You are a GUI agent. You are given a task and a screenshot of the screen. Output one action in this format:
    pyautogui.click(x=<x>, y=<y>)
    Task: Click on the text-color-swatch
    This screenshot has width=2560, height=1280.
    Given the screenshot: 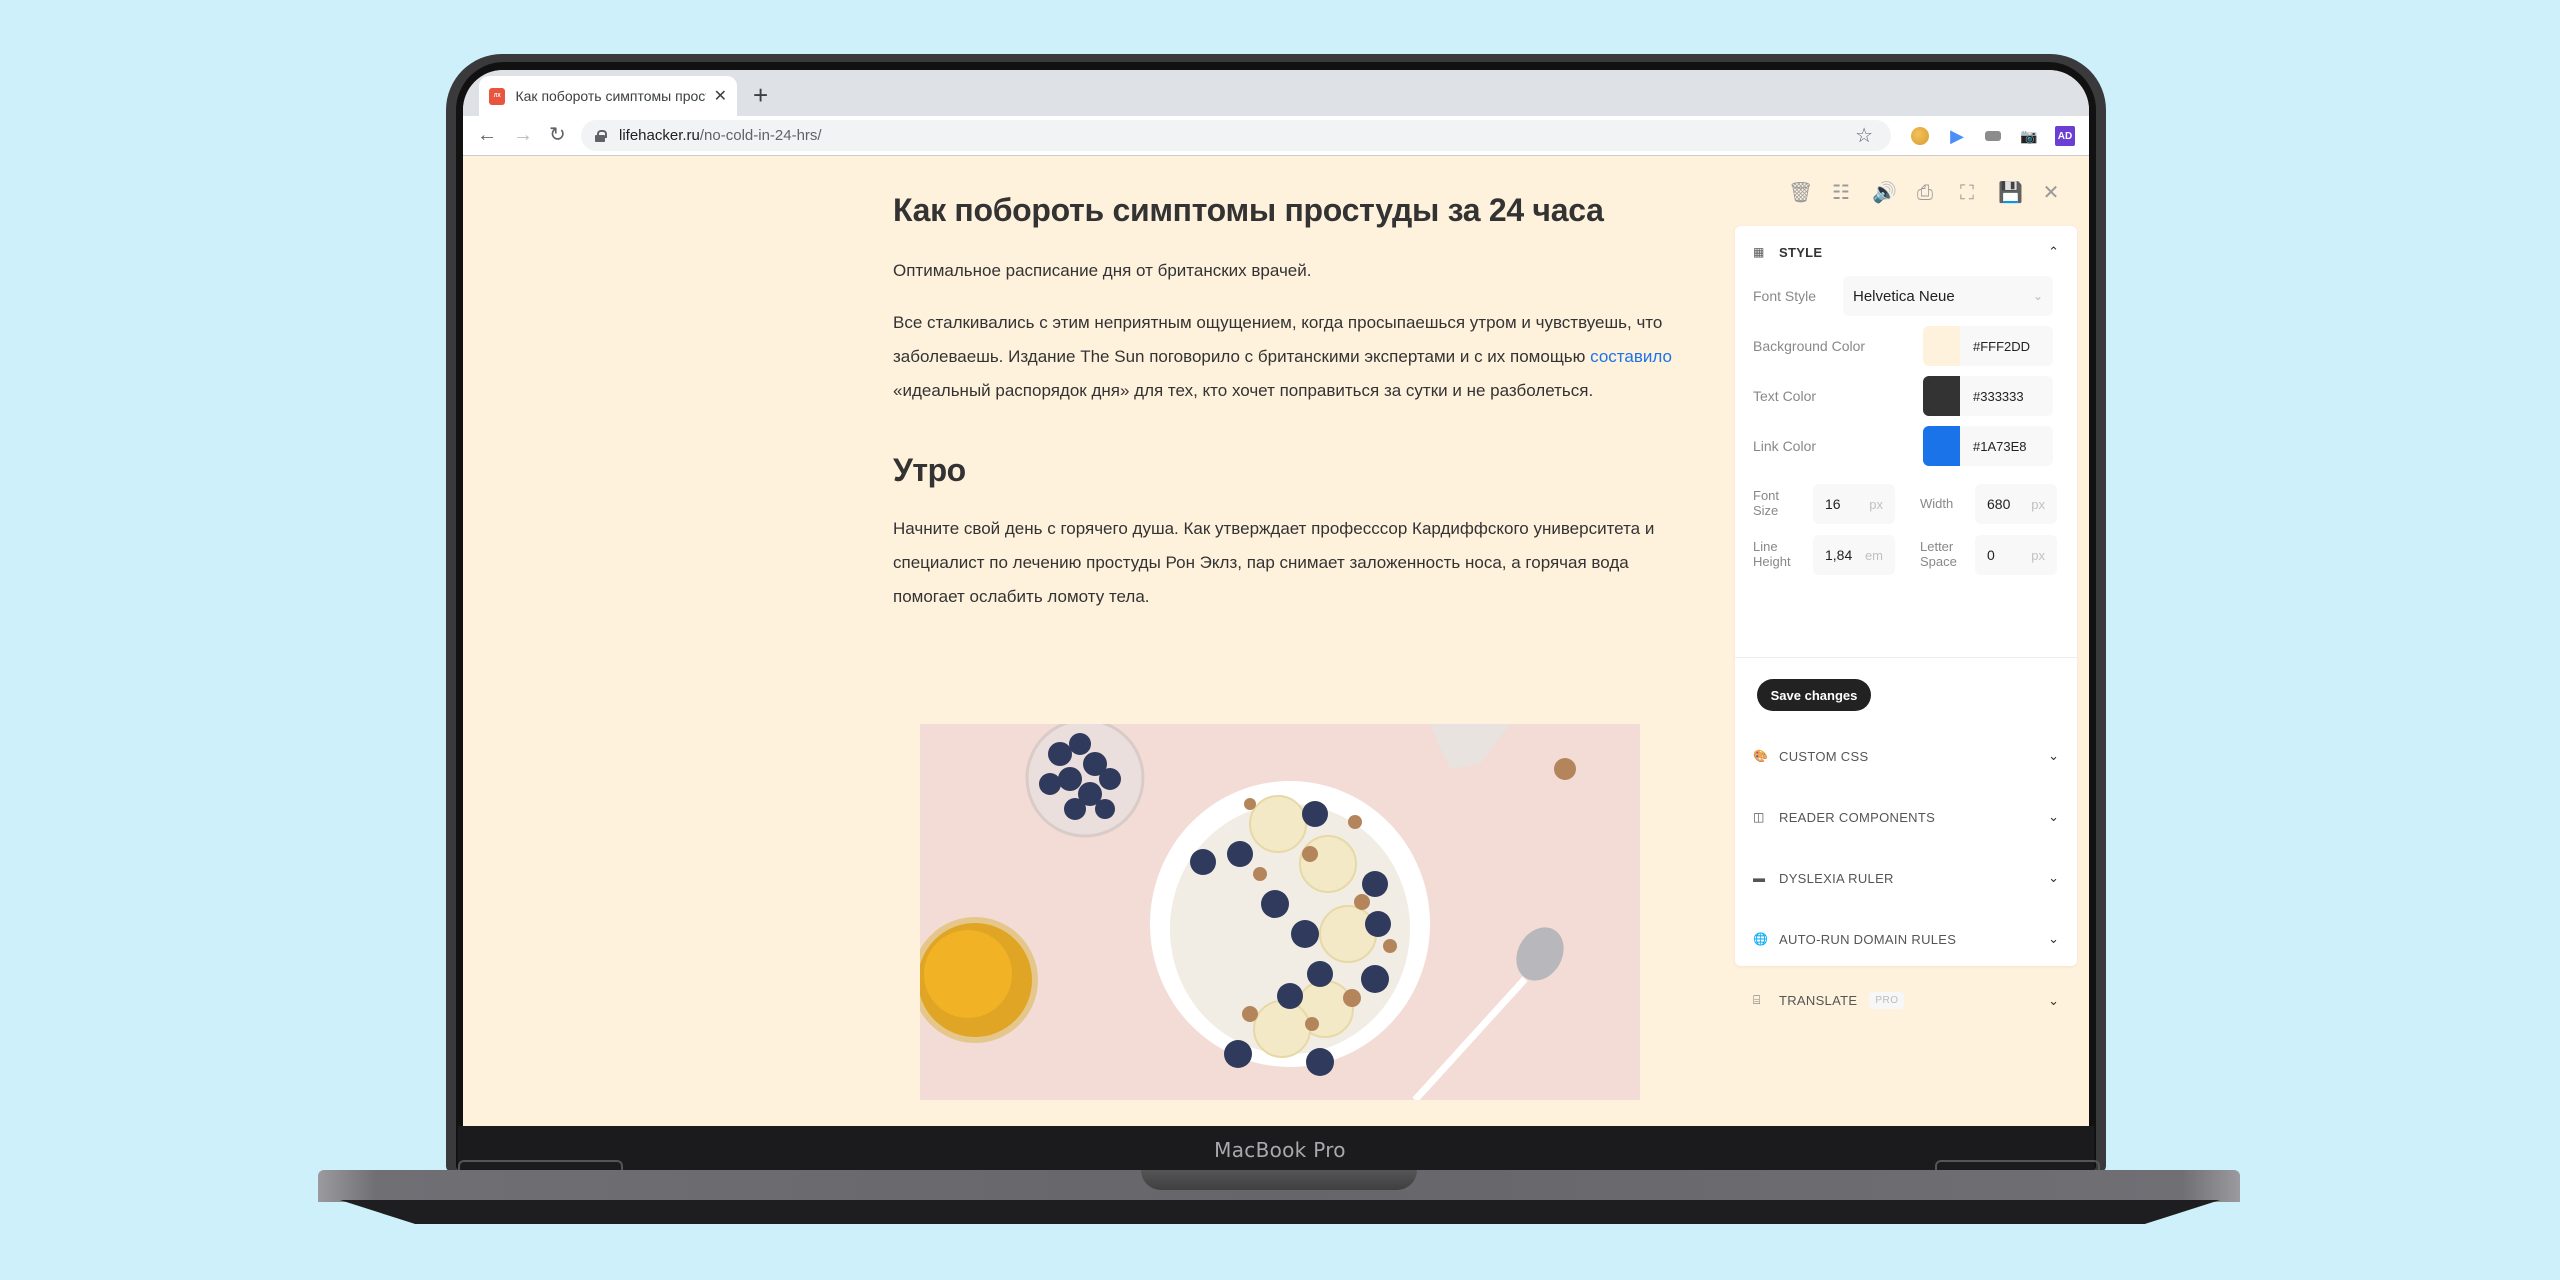 What is the action you would take?
    pyautogui.click(x=1941, y=396)
    